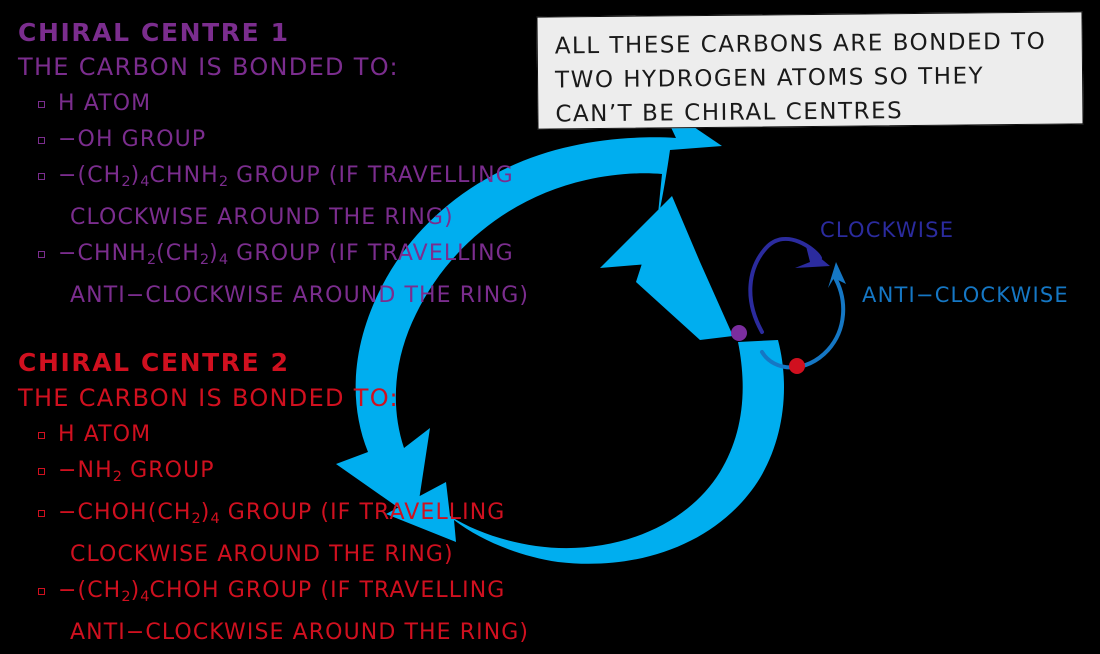 This screenshot has width=1100, height=654. I want to click on chiral-centre-1-list-item-label: H ATOM, so click(105, 103).